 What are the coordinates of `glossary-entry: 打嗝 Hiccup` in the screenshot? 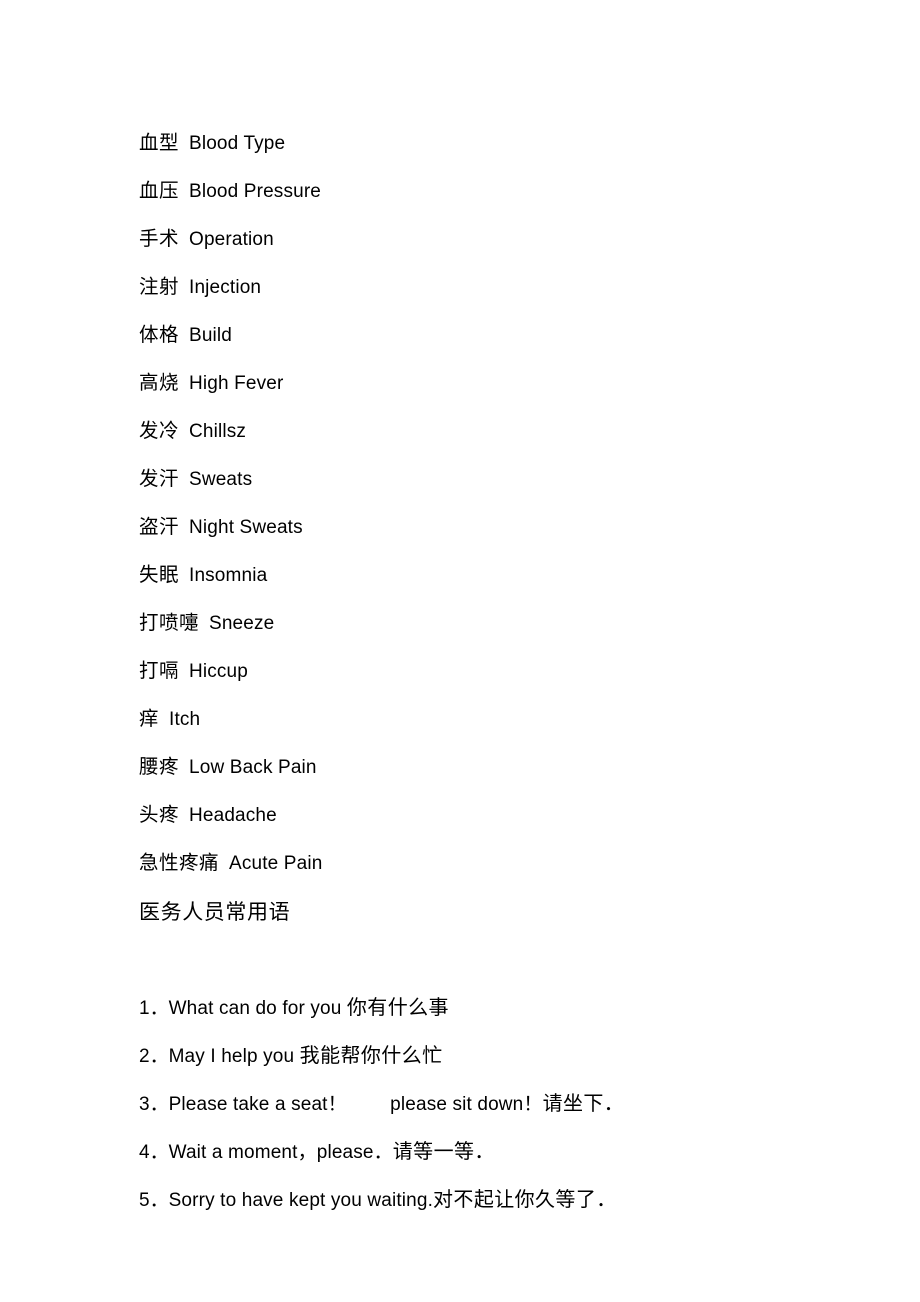 It's located at (509, 672).